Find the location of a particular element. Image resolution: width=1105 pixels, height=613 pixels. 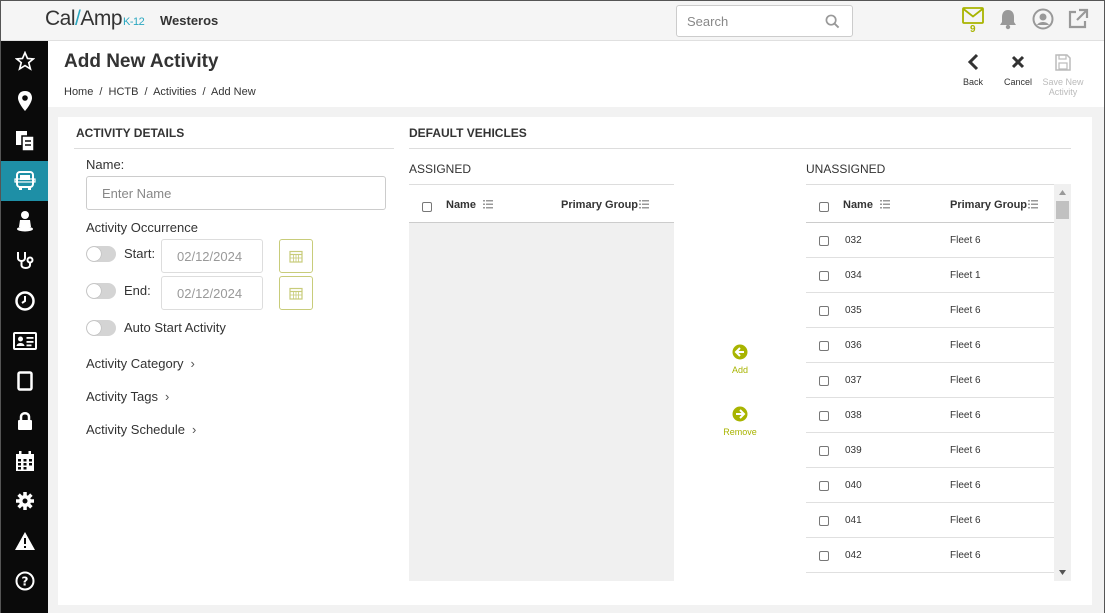

bell-icon is located at coordinates (1008, 19).